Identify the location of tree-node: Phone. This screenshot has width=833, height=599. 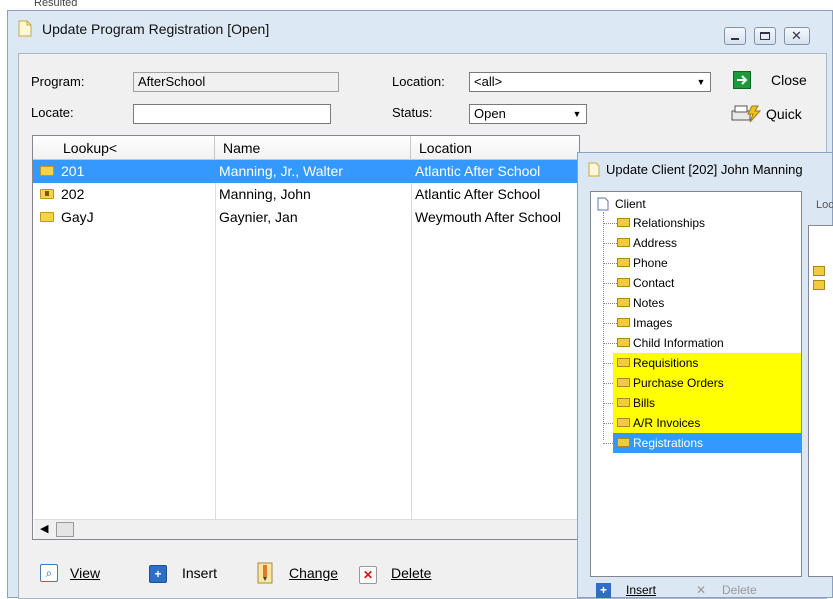
(696, 263).